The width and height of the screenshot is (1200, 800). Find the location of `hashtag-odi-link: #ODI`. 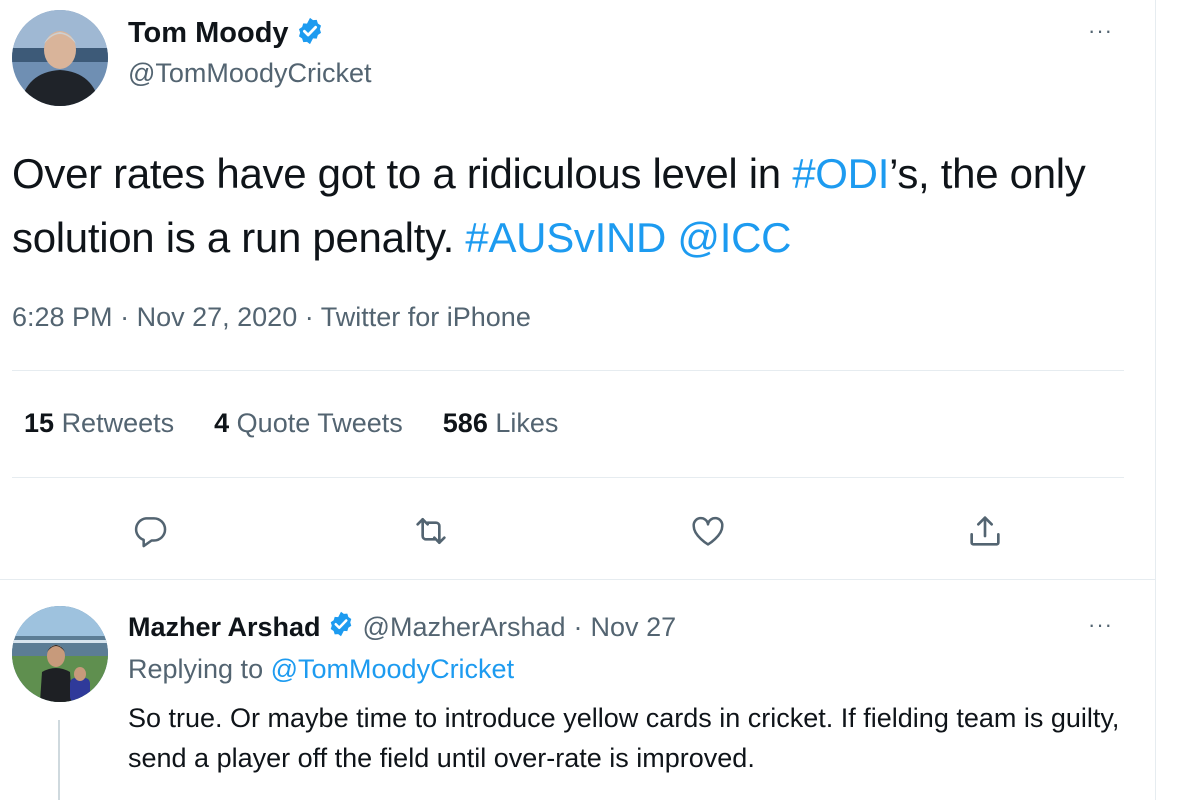

hashtag-odi-link: #ODI is located at coordinates (840, 173).